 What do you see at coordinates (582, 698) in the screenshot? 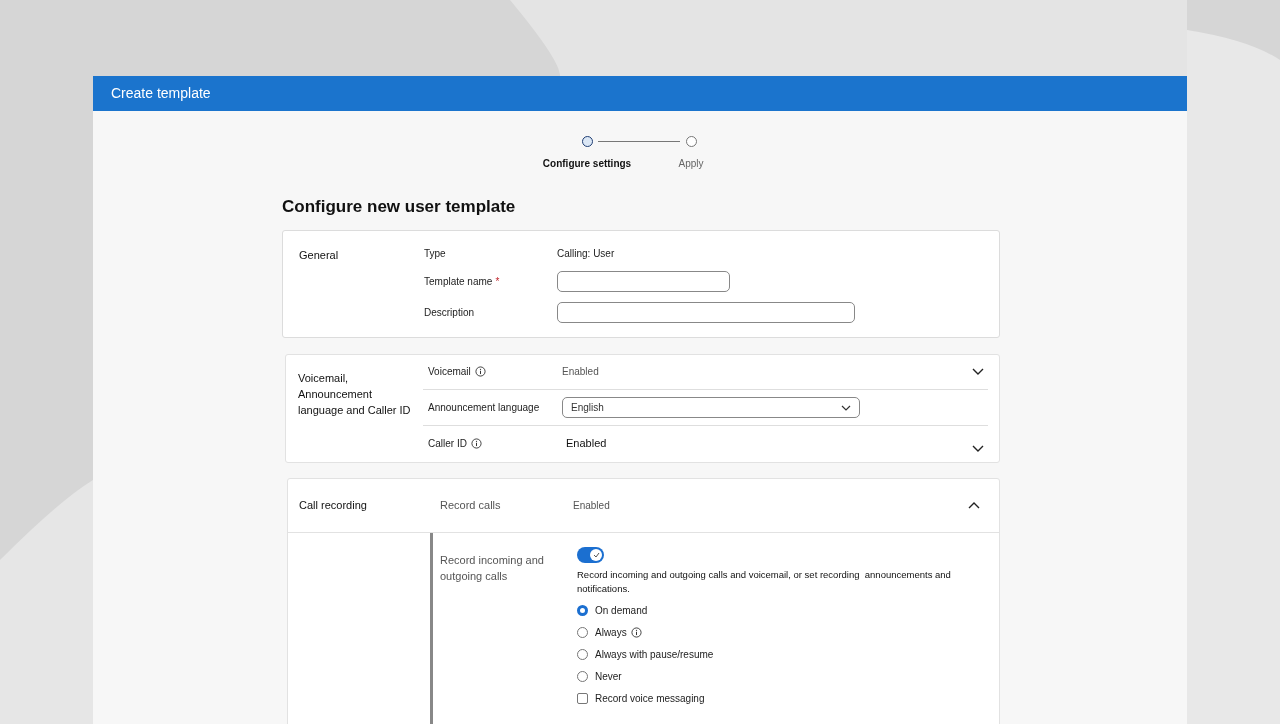
I see `checkbox` at bounding box center [582, 698].